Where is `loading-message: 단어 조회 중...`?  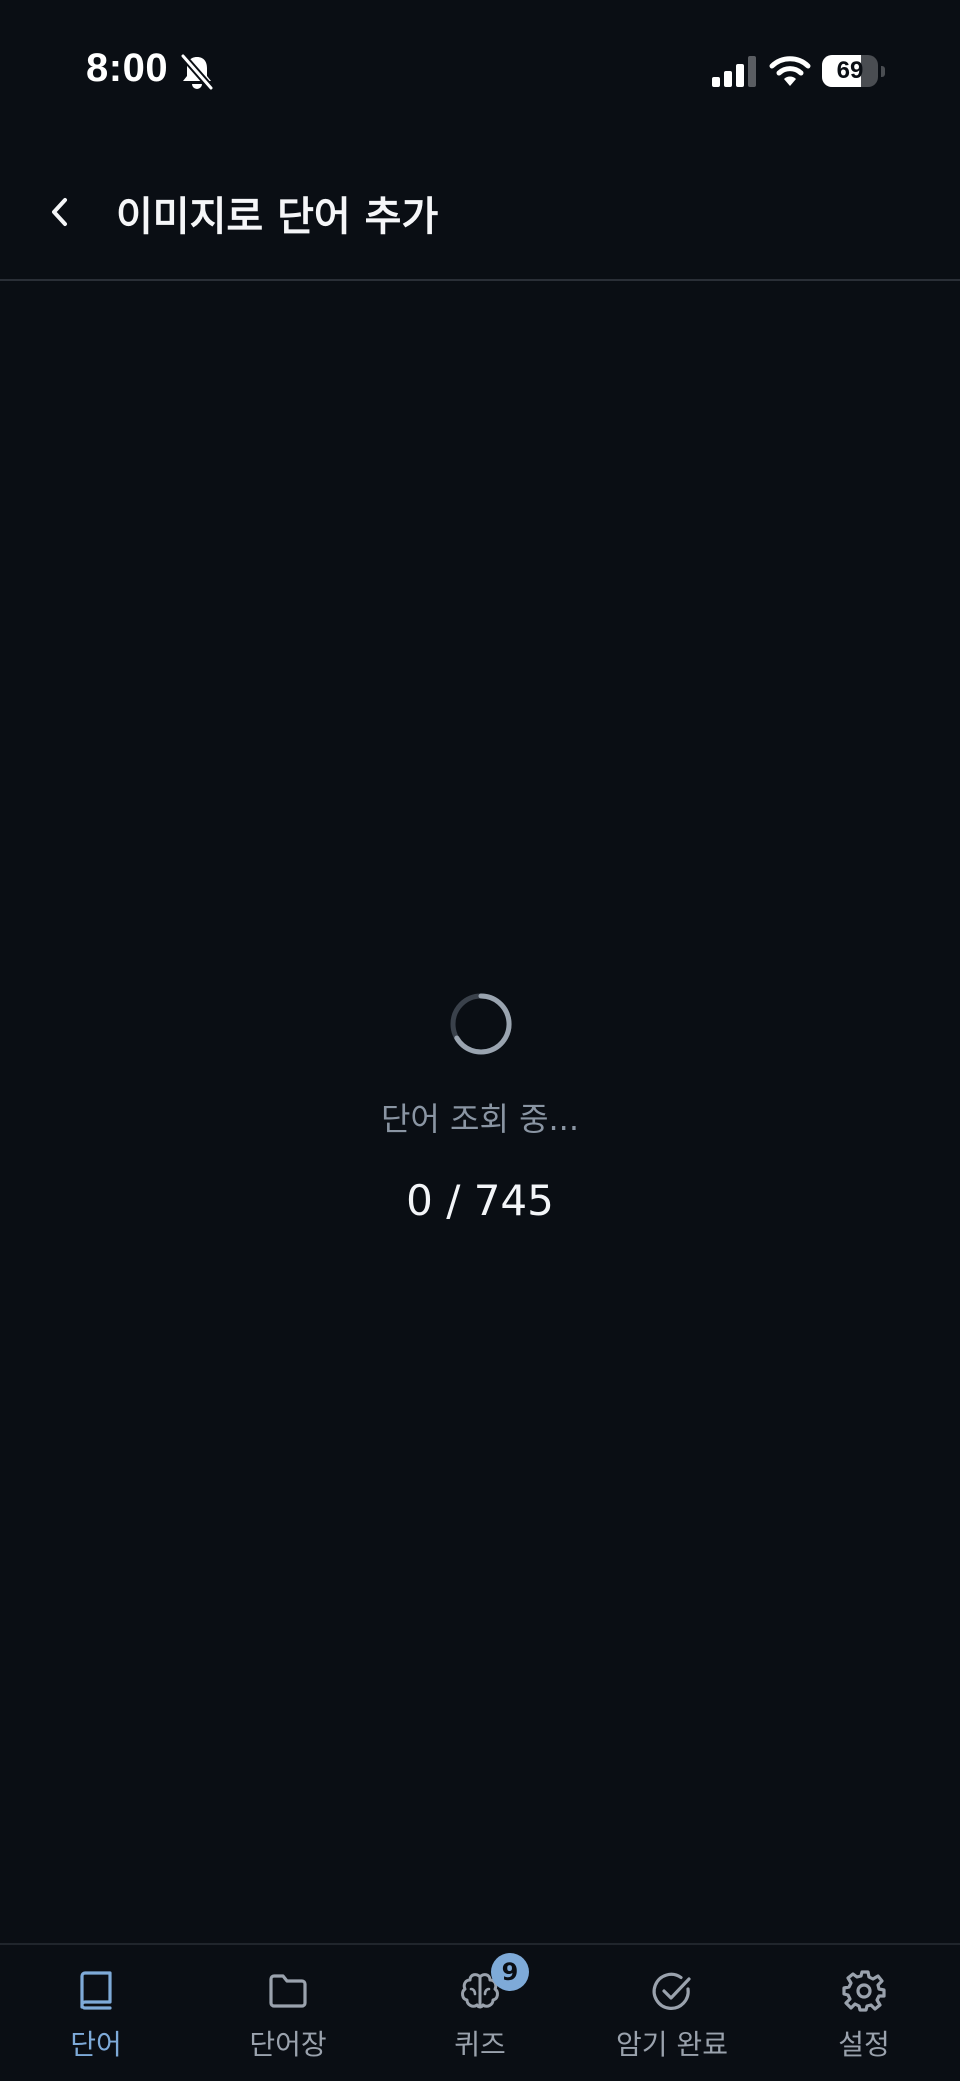
loading-message: 단어 조회 중... is located at coordinates (480, 1119).